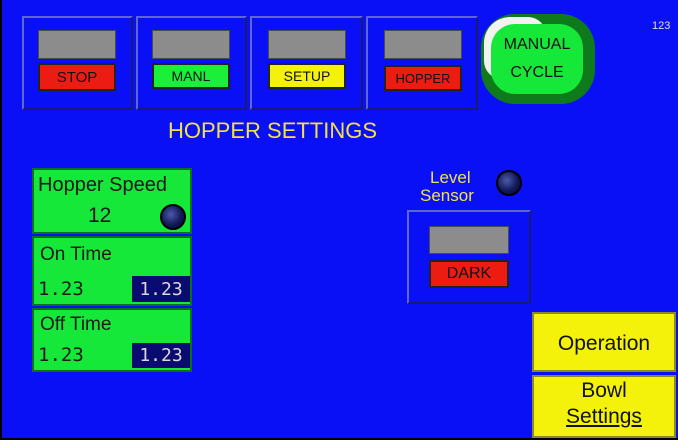 The height and width of the screenshot is (440, 678). I want to click on level-sensor-panel: DARK, so click(469, 257).